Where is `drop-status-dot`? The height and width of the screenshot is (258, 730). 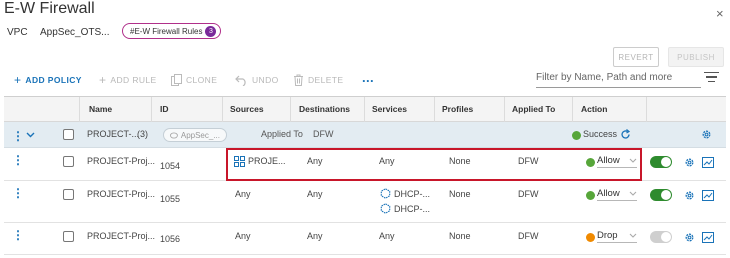
drop-status-dot is located at coordinates (590, 237).